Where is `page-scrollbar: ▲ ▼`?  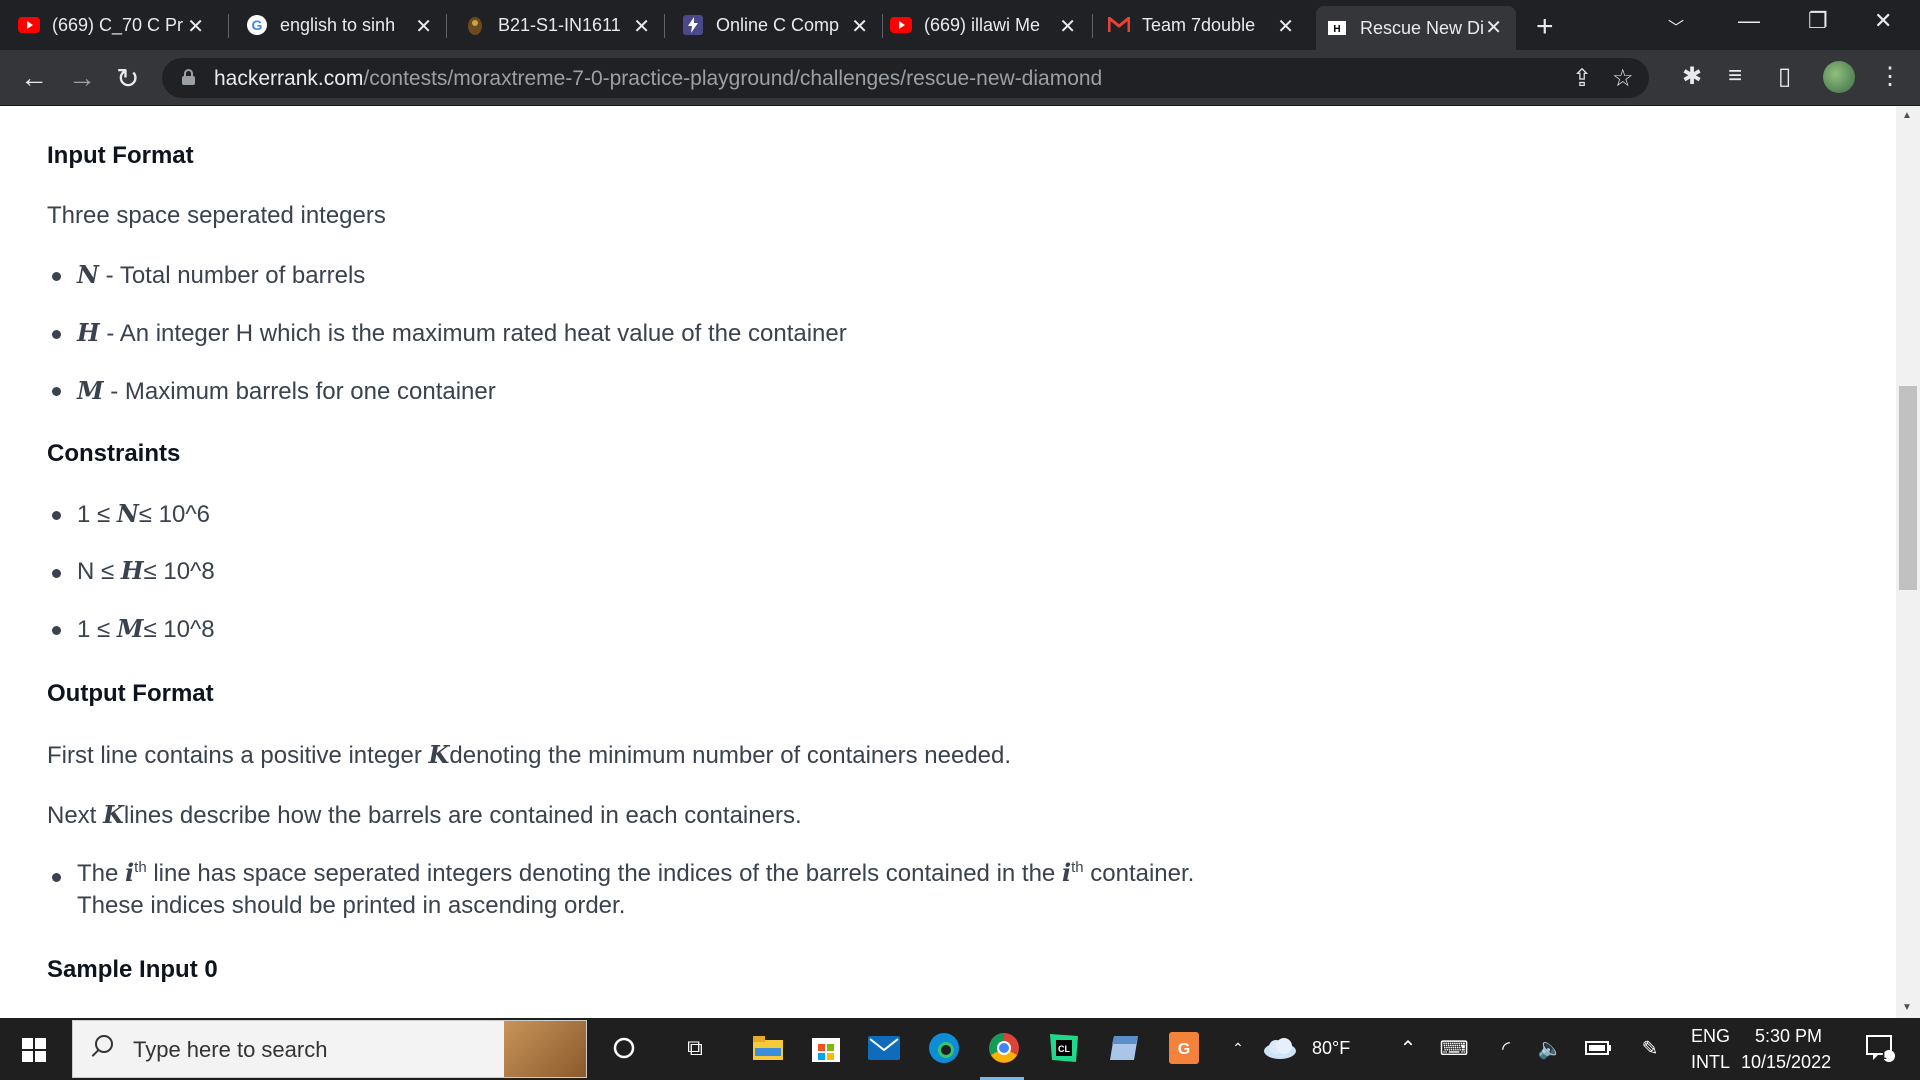 page-scrollbar: ▲ ▼ is located at coordinates (1908, 562).